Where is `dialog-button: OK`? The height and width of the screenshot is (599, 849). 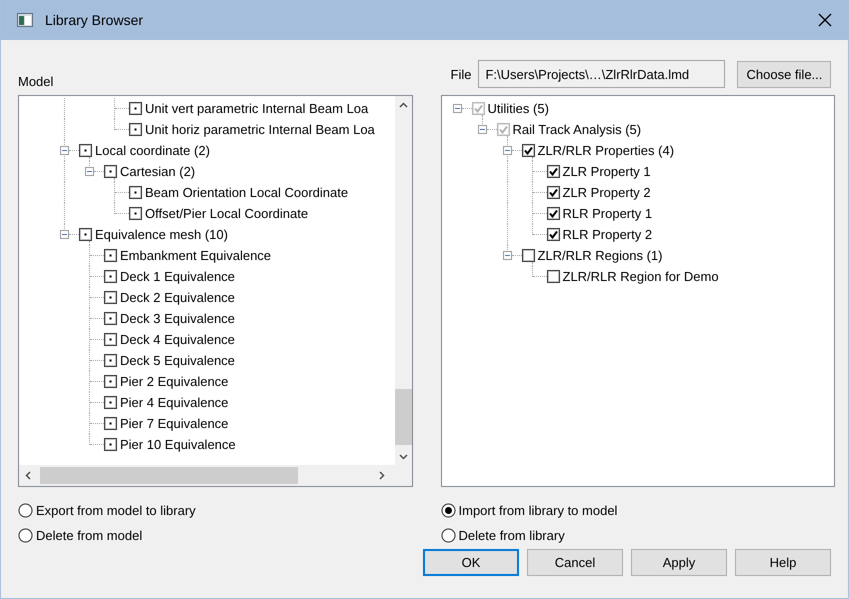 dialog-button: OK is located at coordinates (471, 562).